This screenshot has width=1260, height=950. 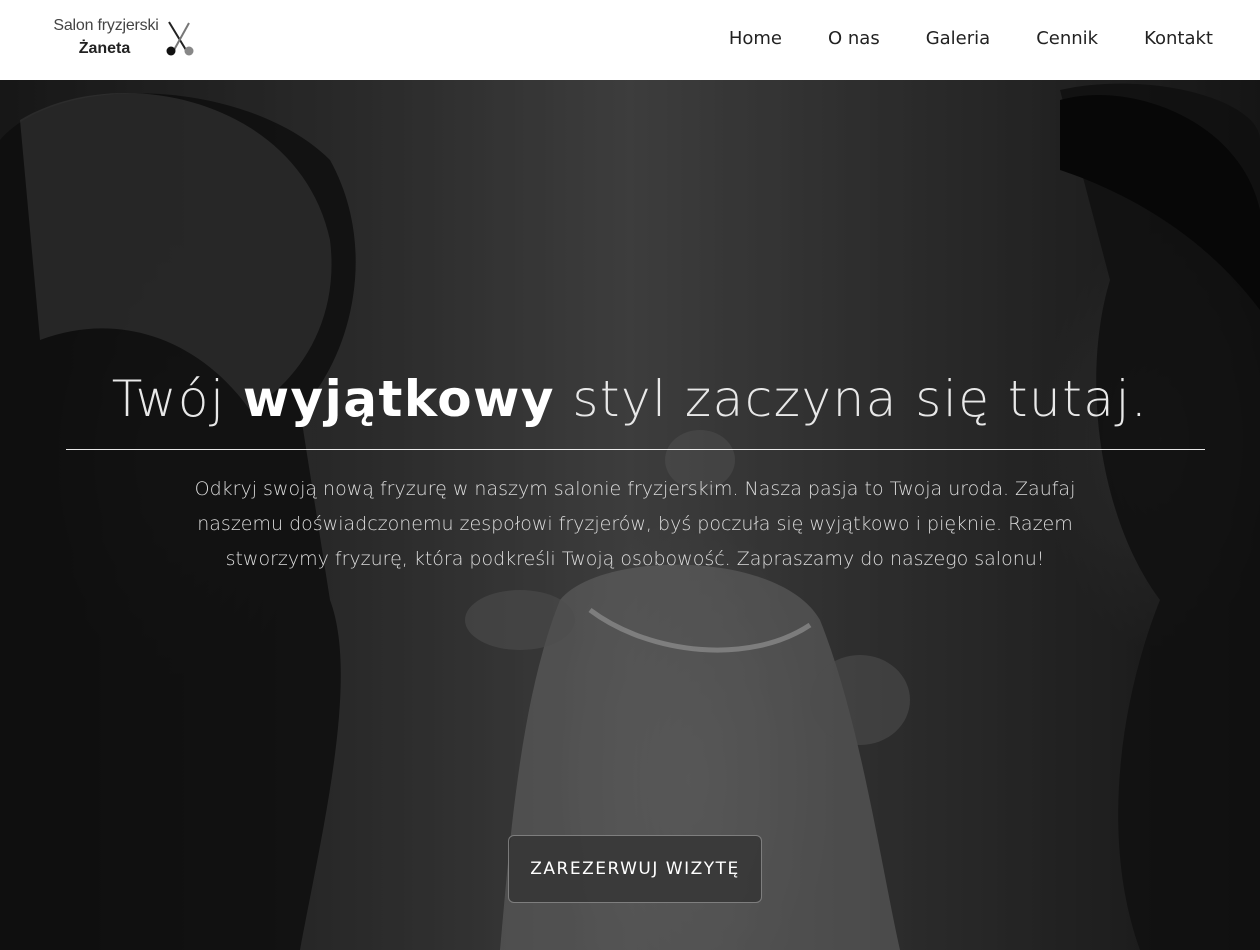 What do you see at coordinates (180, 38) in the screenshot?
I see `scissors-icon` at bounding box center [180, 38].